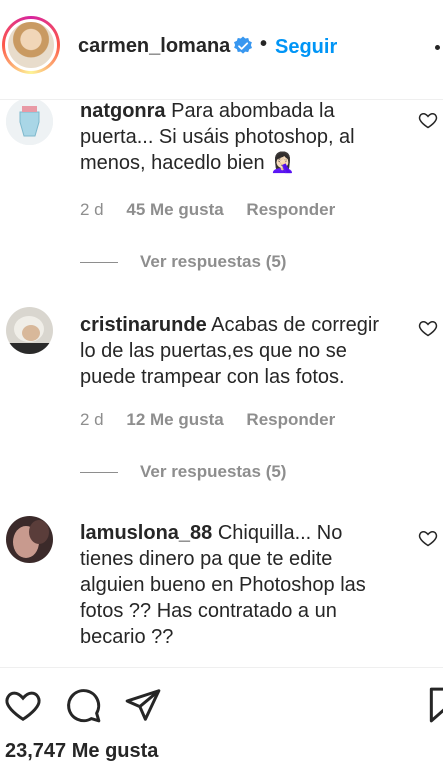  Describe the element at coordinates (123, 111) in the screenshot. I see `comment-username: natgonra` at that location.